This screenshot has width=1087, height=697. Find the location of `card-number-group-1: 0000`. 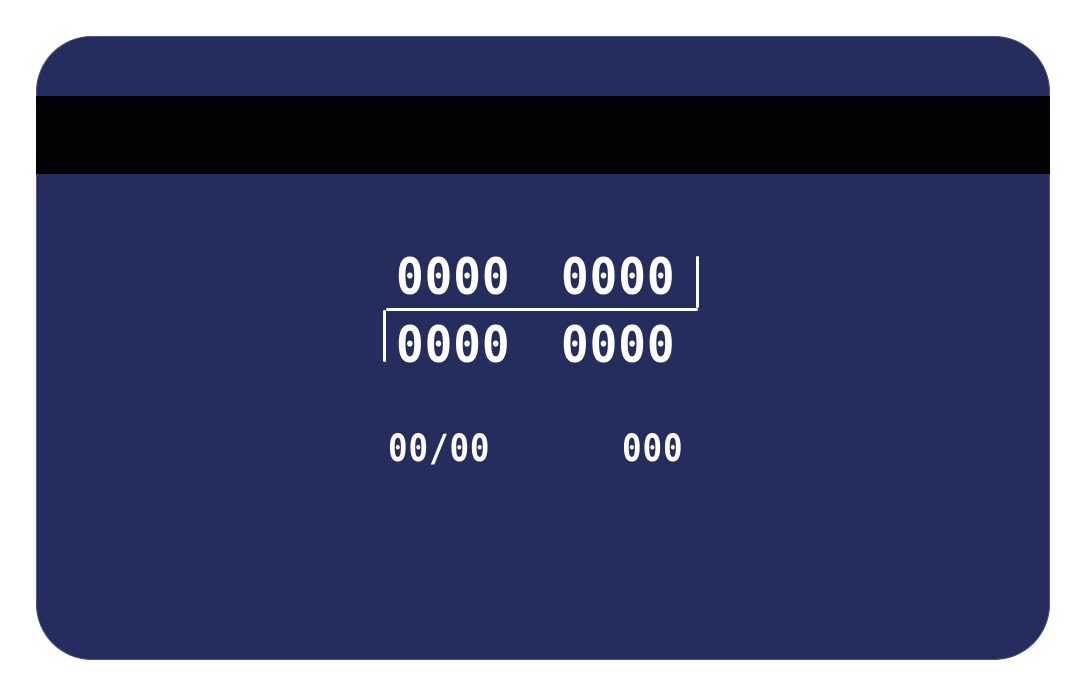

card-number-group-1: 0000 is located at coordinates (453, 277).